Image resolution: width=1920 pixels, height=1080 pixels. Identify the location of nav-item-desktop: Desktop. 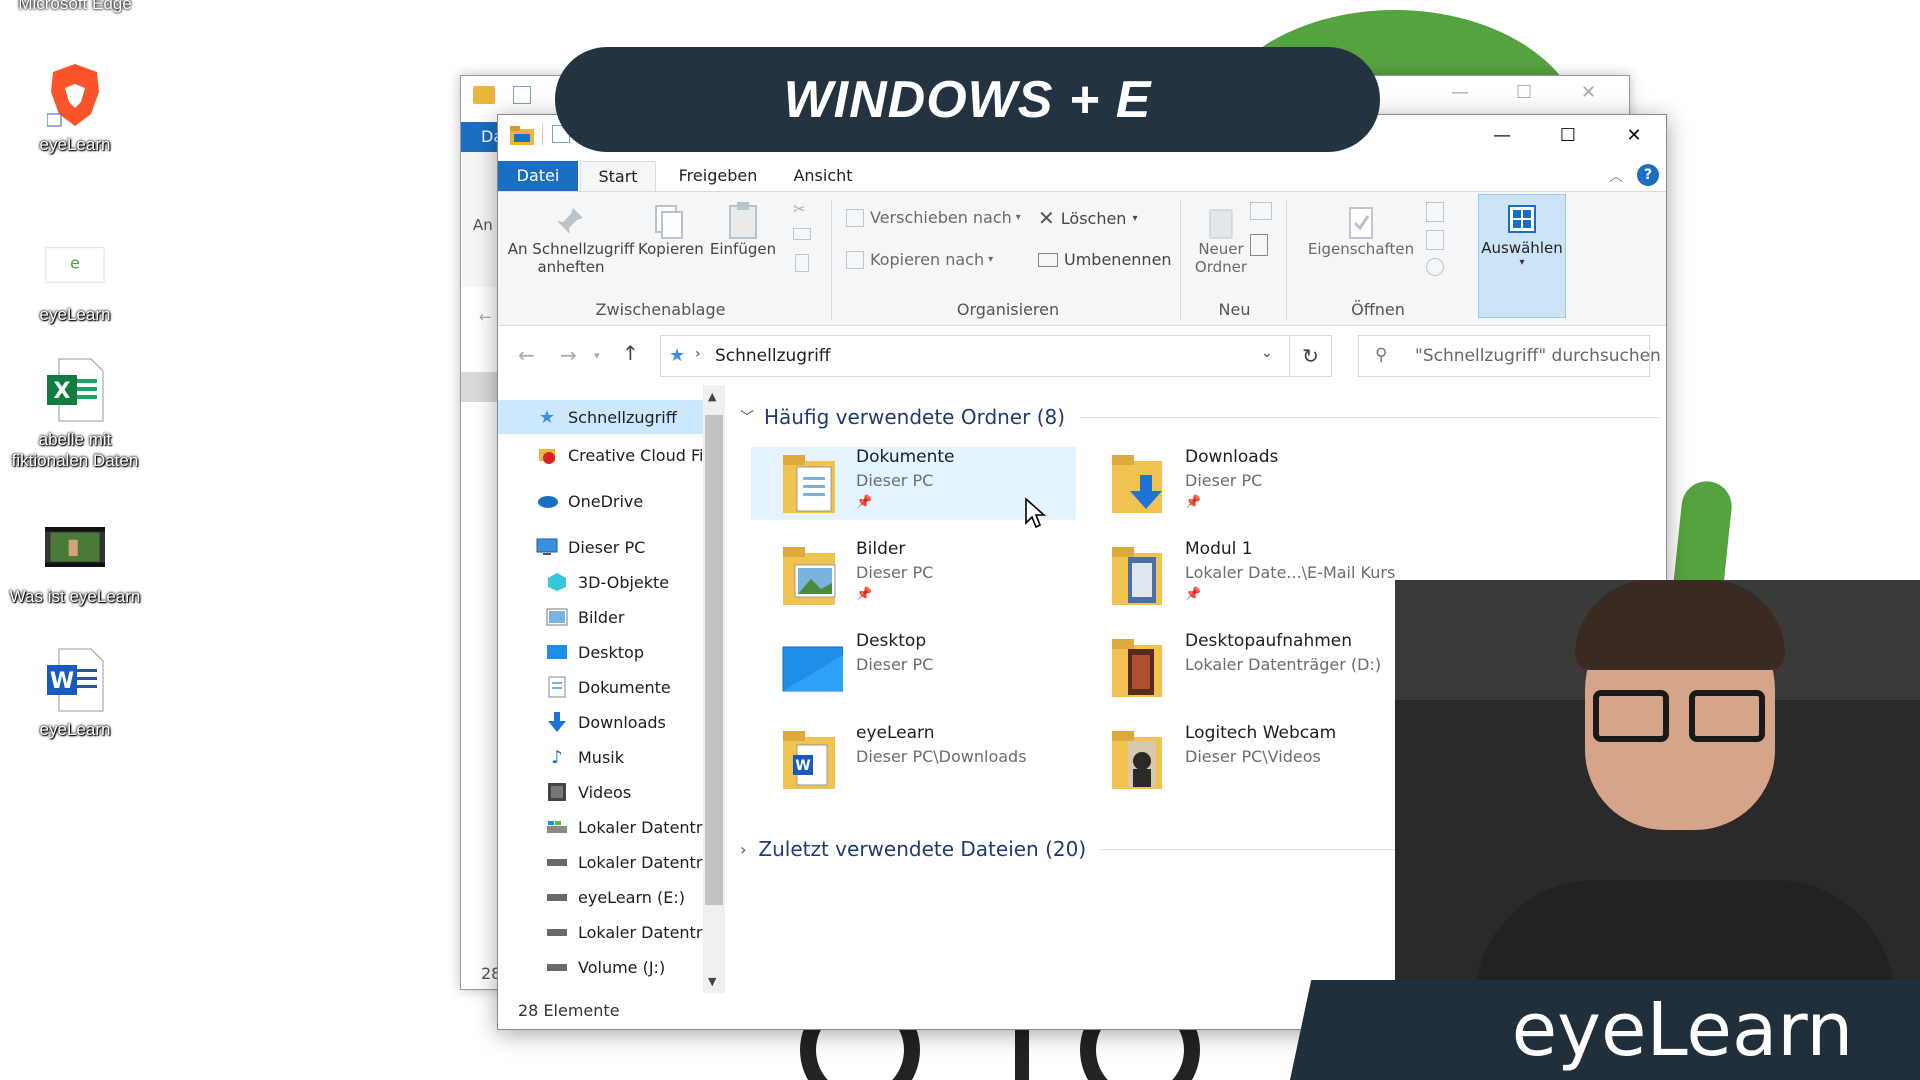
(600, 652).